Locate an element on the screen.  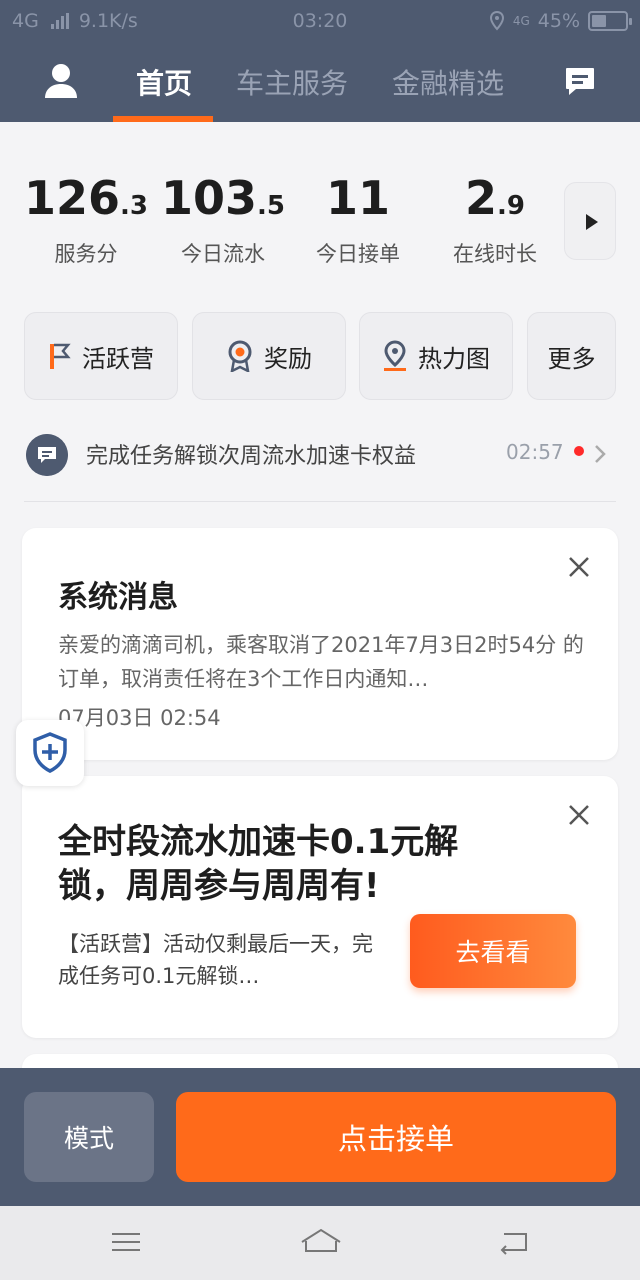
view-promo-button: 去看看 is located at coordinates (493, 951).